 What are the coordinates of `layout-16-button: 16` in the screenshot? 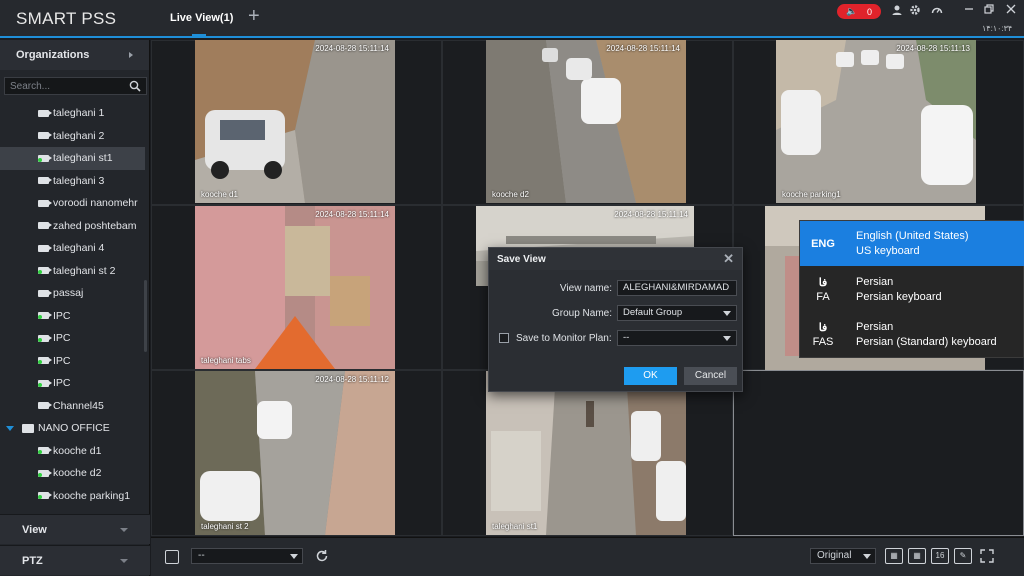 It's located at (940, 556).